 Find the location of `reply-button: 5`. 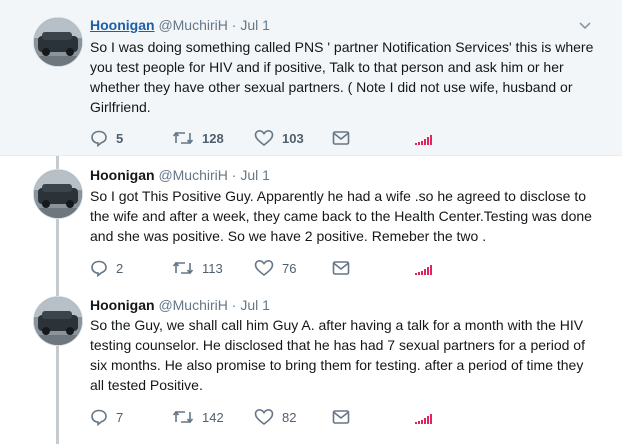

reply-button: 5 is located at coordinates (106, 138).